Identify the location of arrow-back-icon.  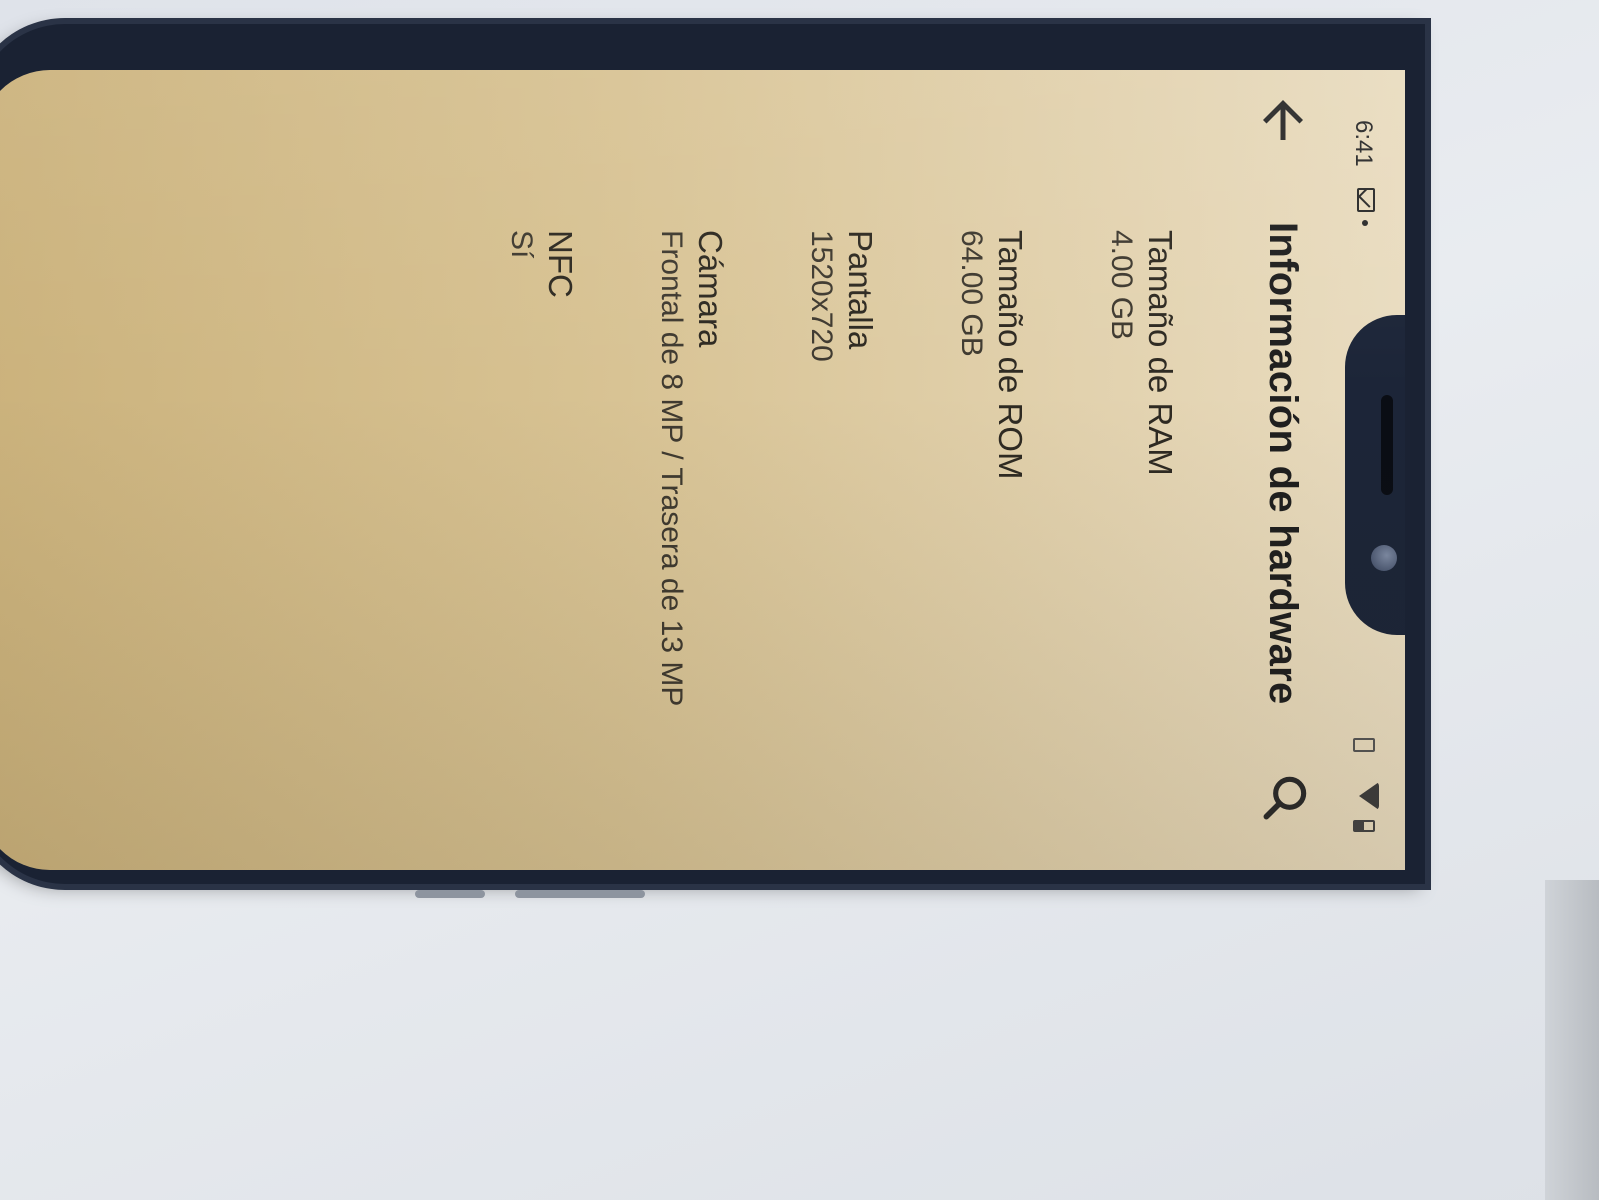
(1283, 120).